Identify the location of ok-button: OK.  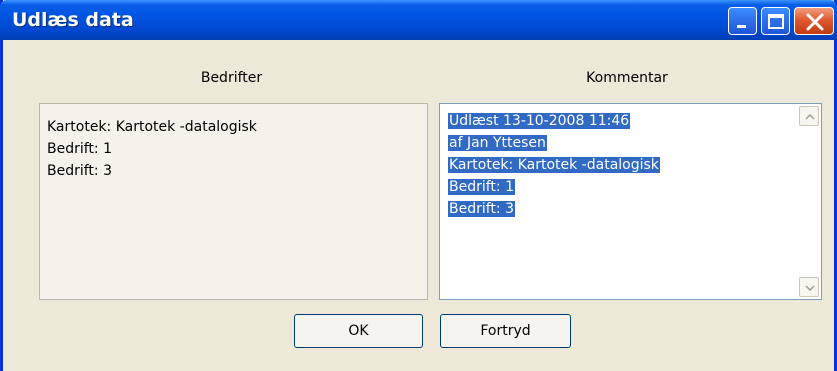
(358, 331).